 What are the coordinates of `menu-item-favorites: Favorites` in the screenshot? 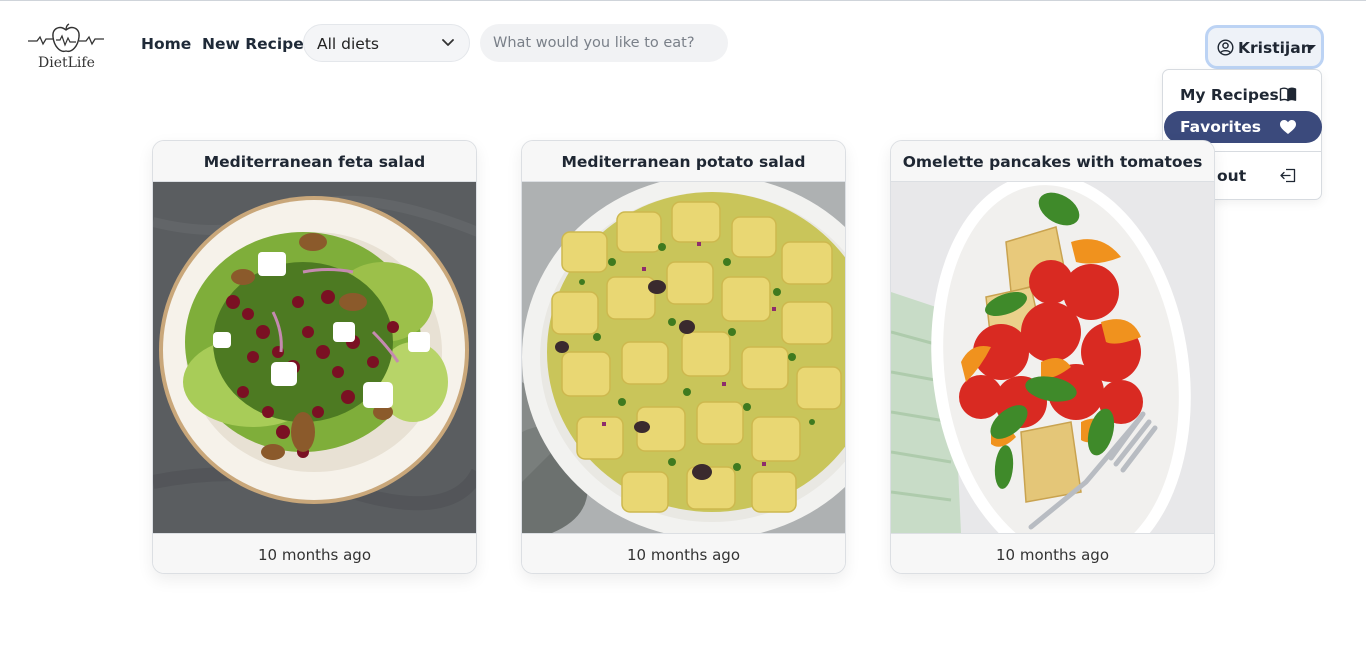 It's located at (1243, 127).